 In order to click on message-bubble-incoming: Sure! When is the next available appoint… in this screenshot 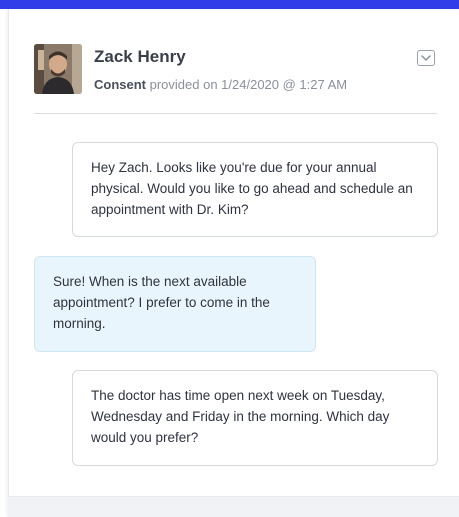, I will do `click(175, 304)`.